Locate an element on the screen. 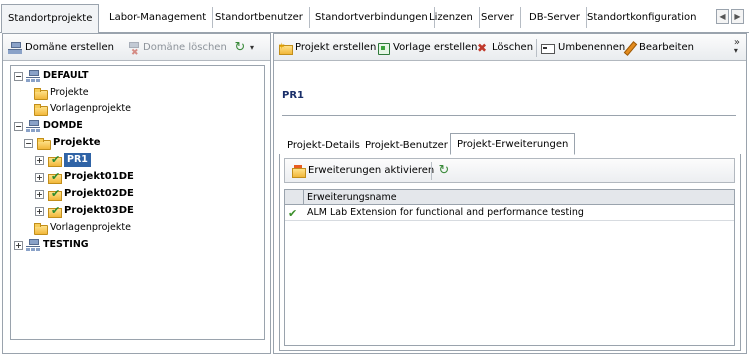 The height and width of the screenshot is (358, 749). refresh-extensions-button: ↻ is located at coordinates (444, 171).